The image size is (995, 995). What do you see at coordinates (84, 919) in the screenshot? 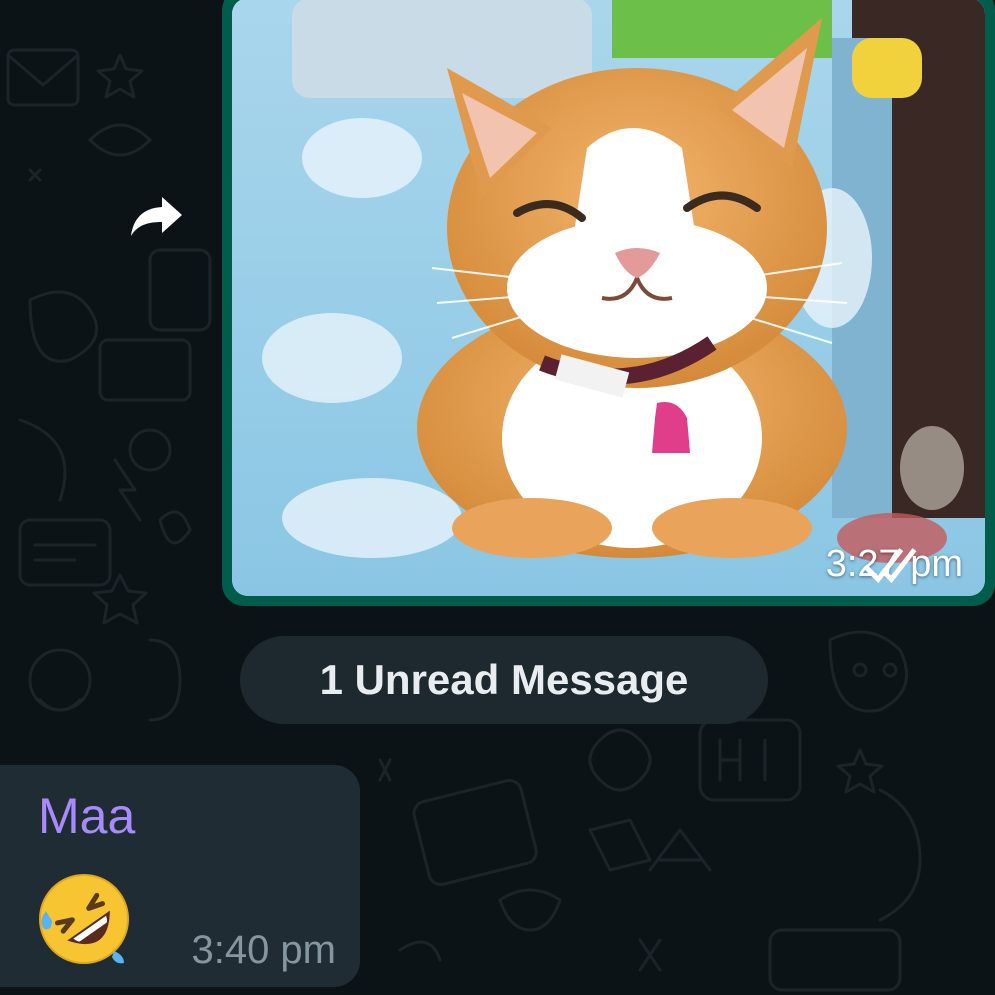
I see `rolling-on-floor-laughing-icon` at bounding box center [84, 919].